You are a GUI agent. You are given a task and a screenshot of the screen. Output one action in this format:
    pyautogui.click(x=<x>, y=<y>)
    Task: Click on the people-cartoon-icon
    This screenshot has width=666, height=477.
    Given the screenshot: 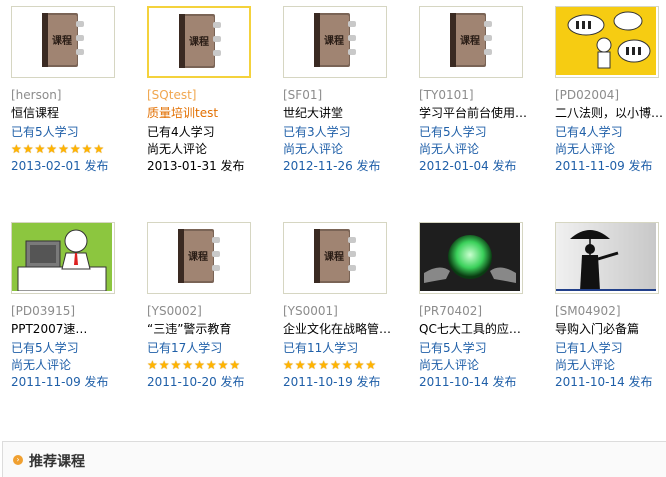 What is the action you would take?
    pyautogui.click(x=607, y=42)
    